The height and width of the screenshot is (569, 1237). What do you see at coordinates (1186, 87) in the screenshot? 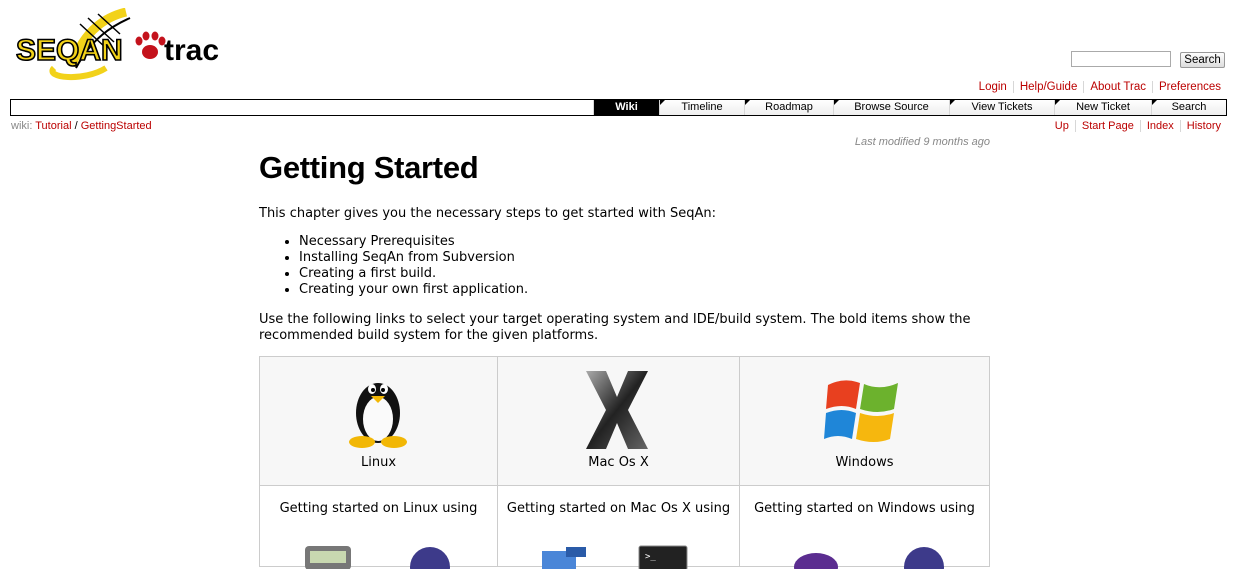
I see `preferences-link: Preferences` at bounding box center [1186, 87].